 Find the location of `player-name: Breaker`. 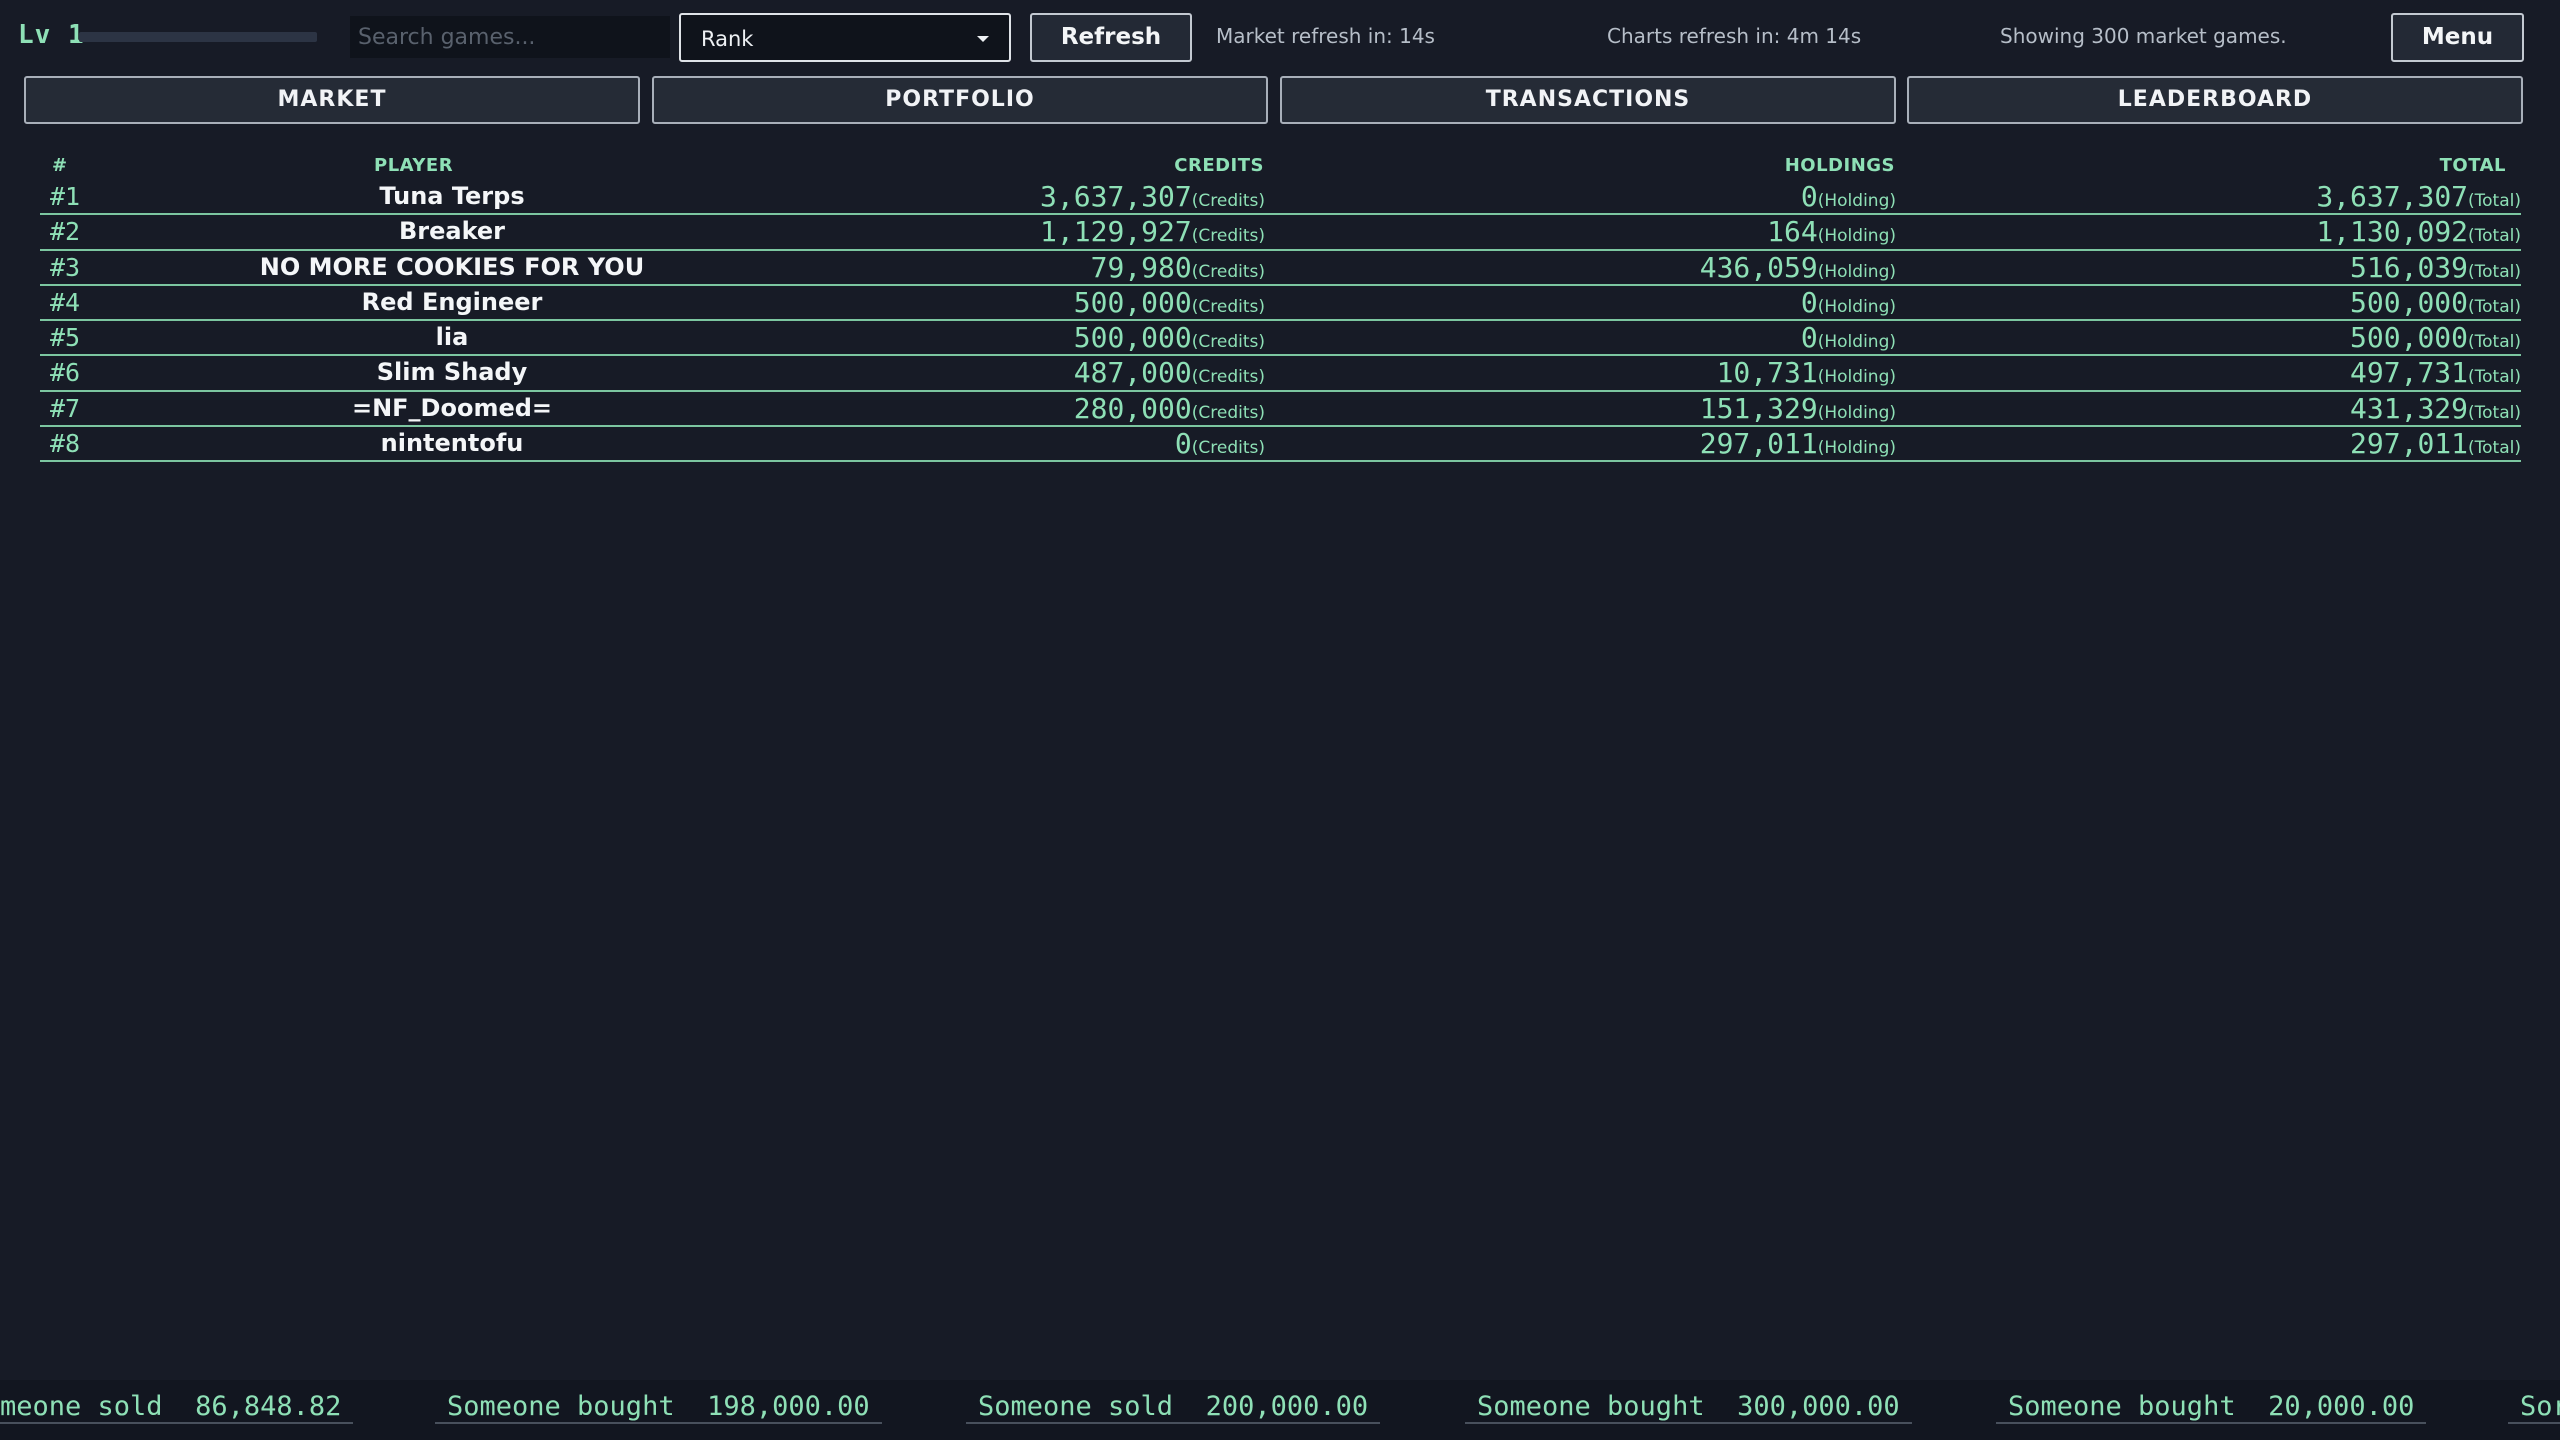

player-name: Breaker is located at coordinates (452, 231).